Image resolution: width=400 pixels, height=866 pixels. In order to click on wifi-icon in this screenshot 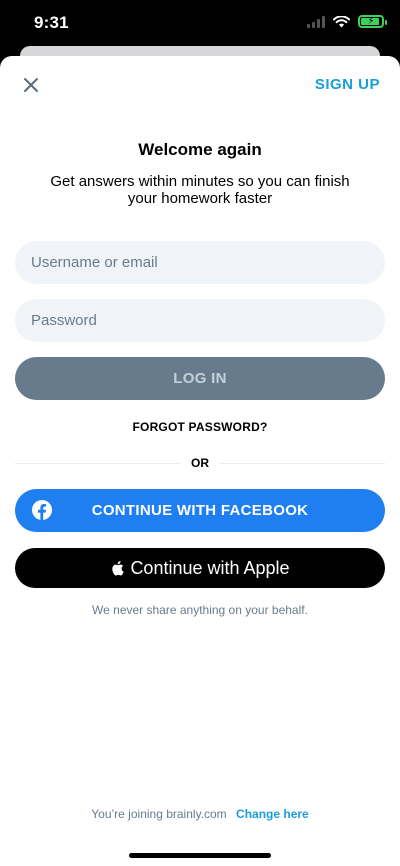, I will do `click(341, 21)`.